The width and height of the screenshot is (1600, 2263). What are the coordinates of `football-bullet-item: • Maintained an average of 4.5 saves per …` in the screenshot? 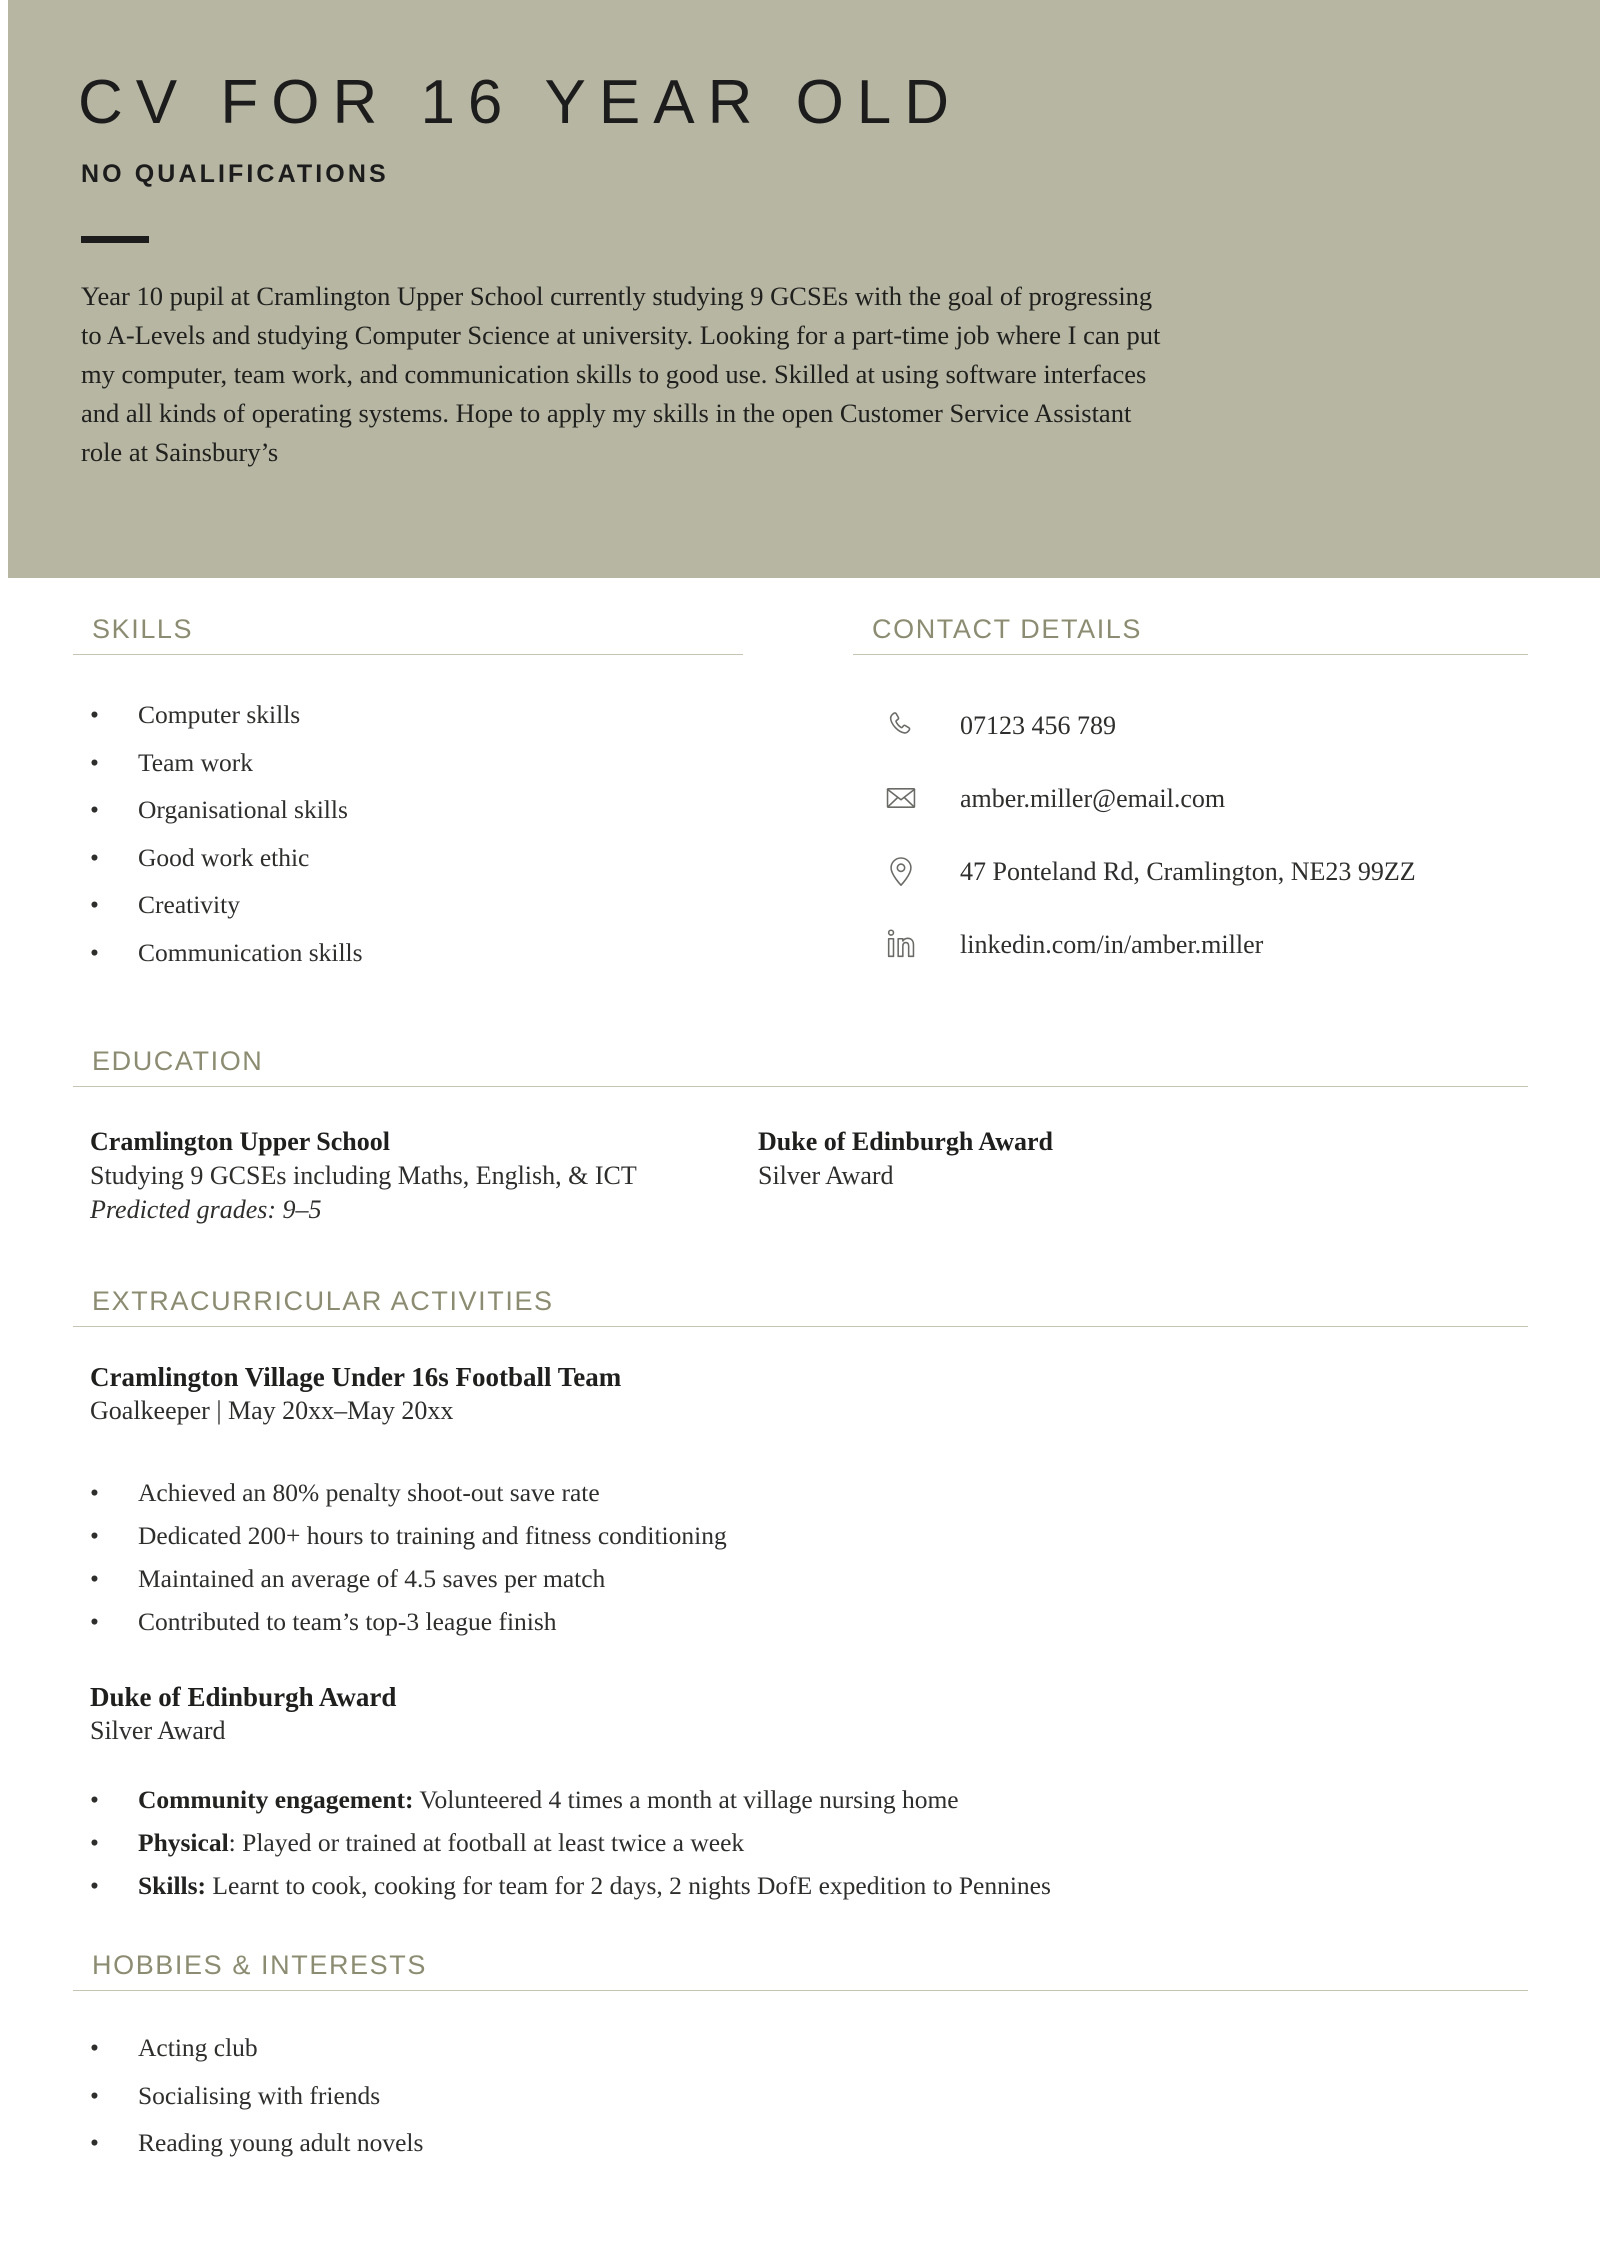 It's located at (347, 1579).